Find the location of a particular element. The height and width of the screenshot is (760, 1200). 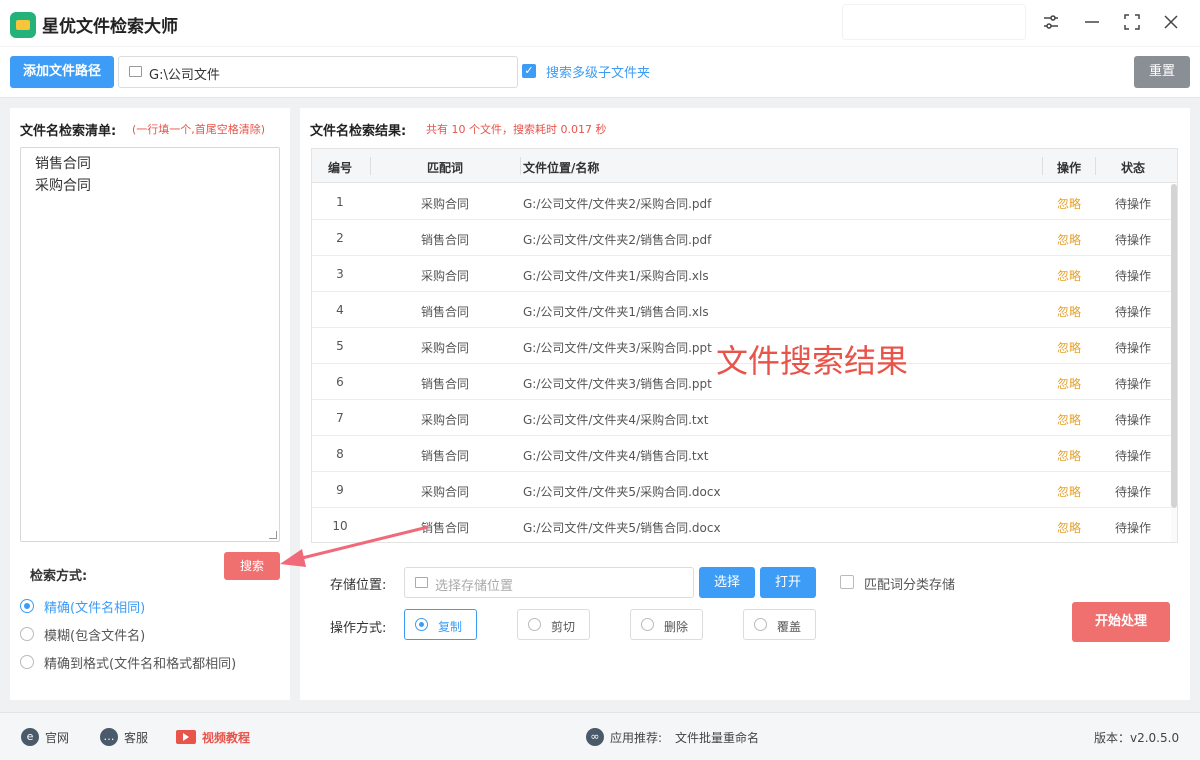

row-index-cell: 7 is located at coordinates (340, 418).